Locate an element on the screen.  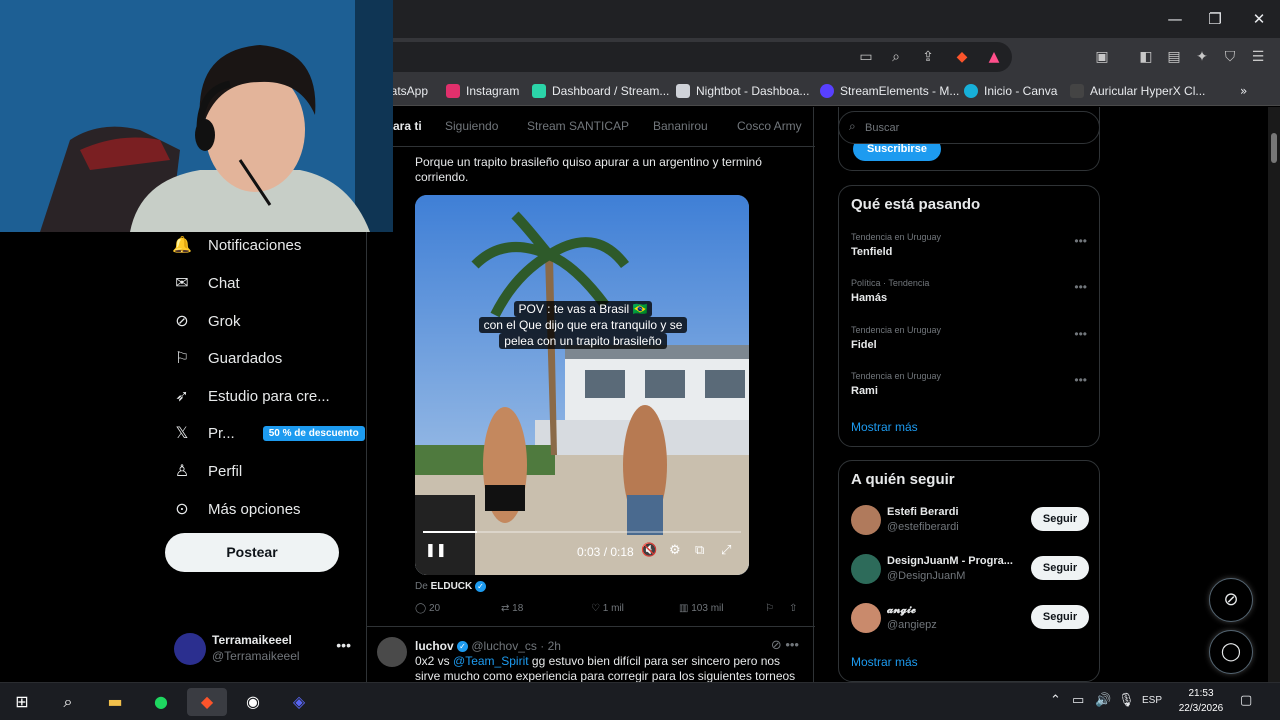
microphone-icon: 🎙 is located at coordinates (1126, 700).